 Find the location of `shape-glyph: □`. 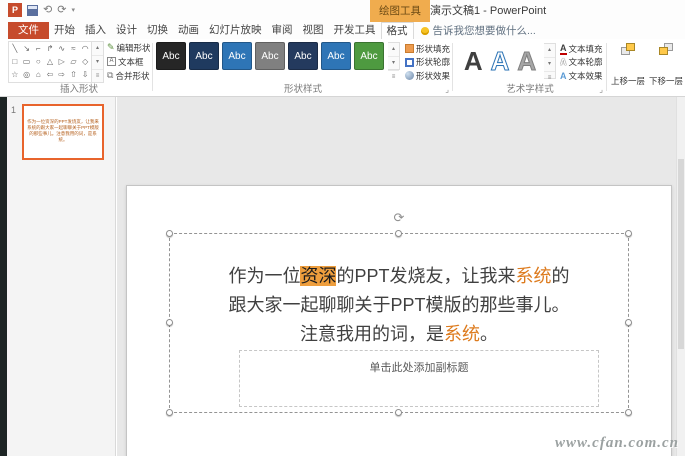

shape-glyph: □ is located at coordinates (15, 61).